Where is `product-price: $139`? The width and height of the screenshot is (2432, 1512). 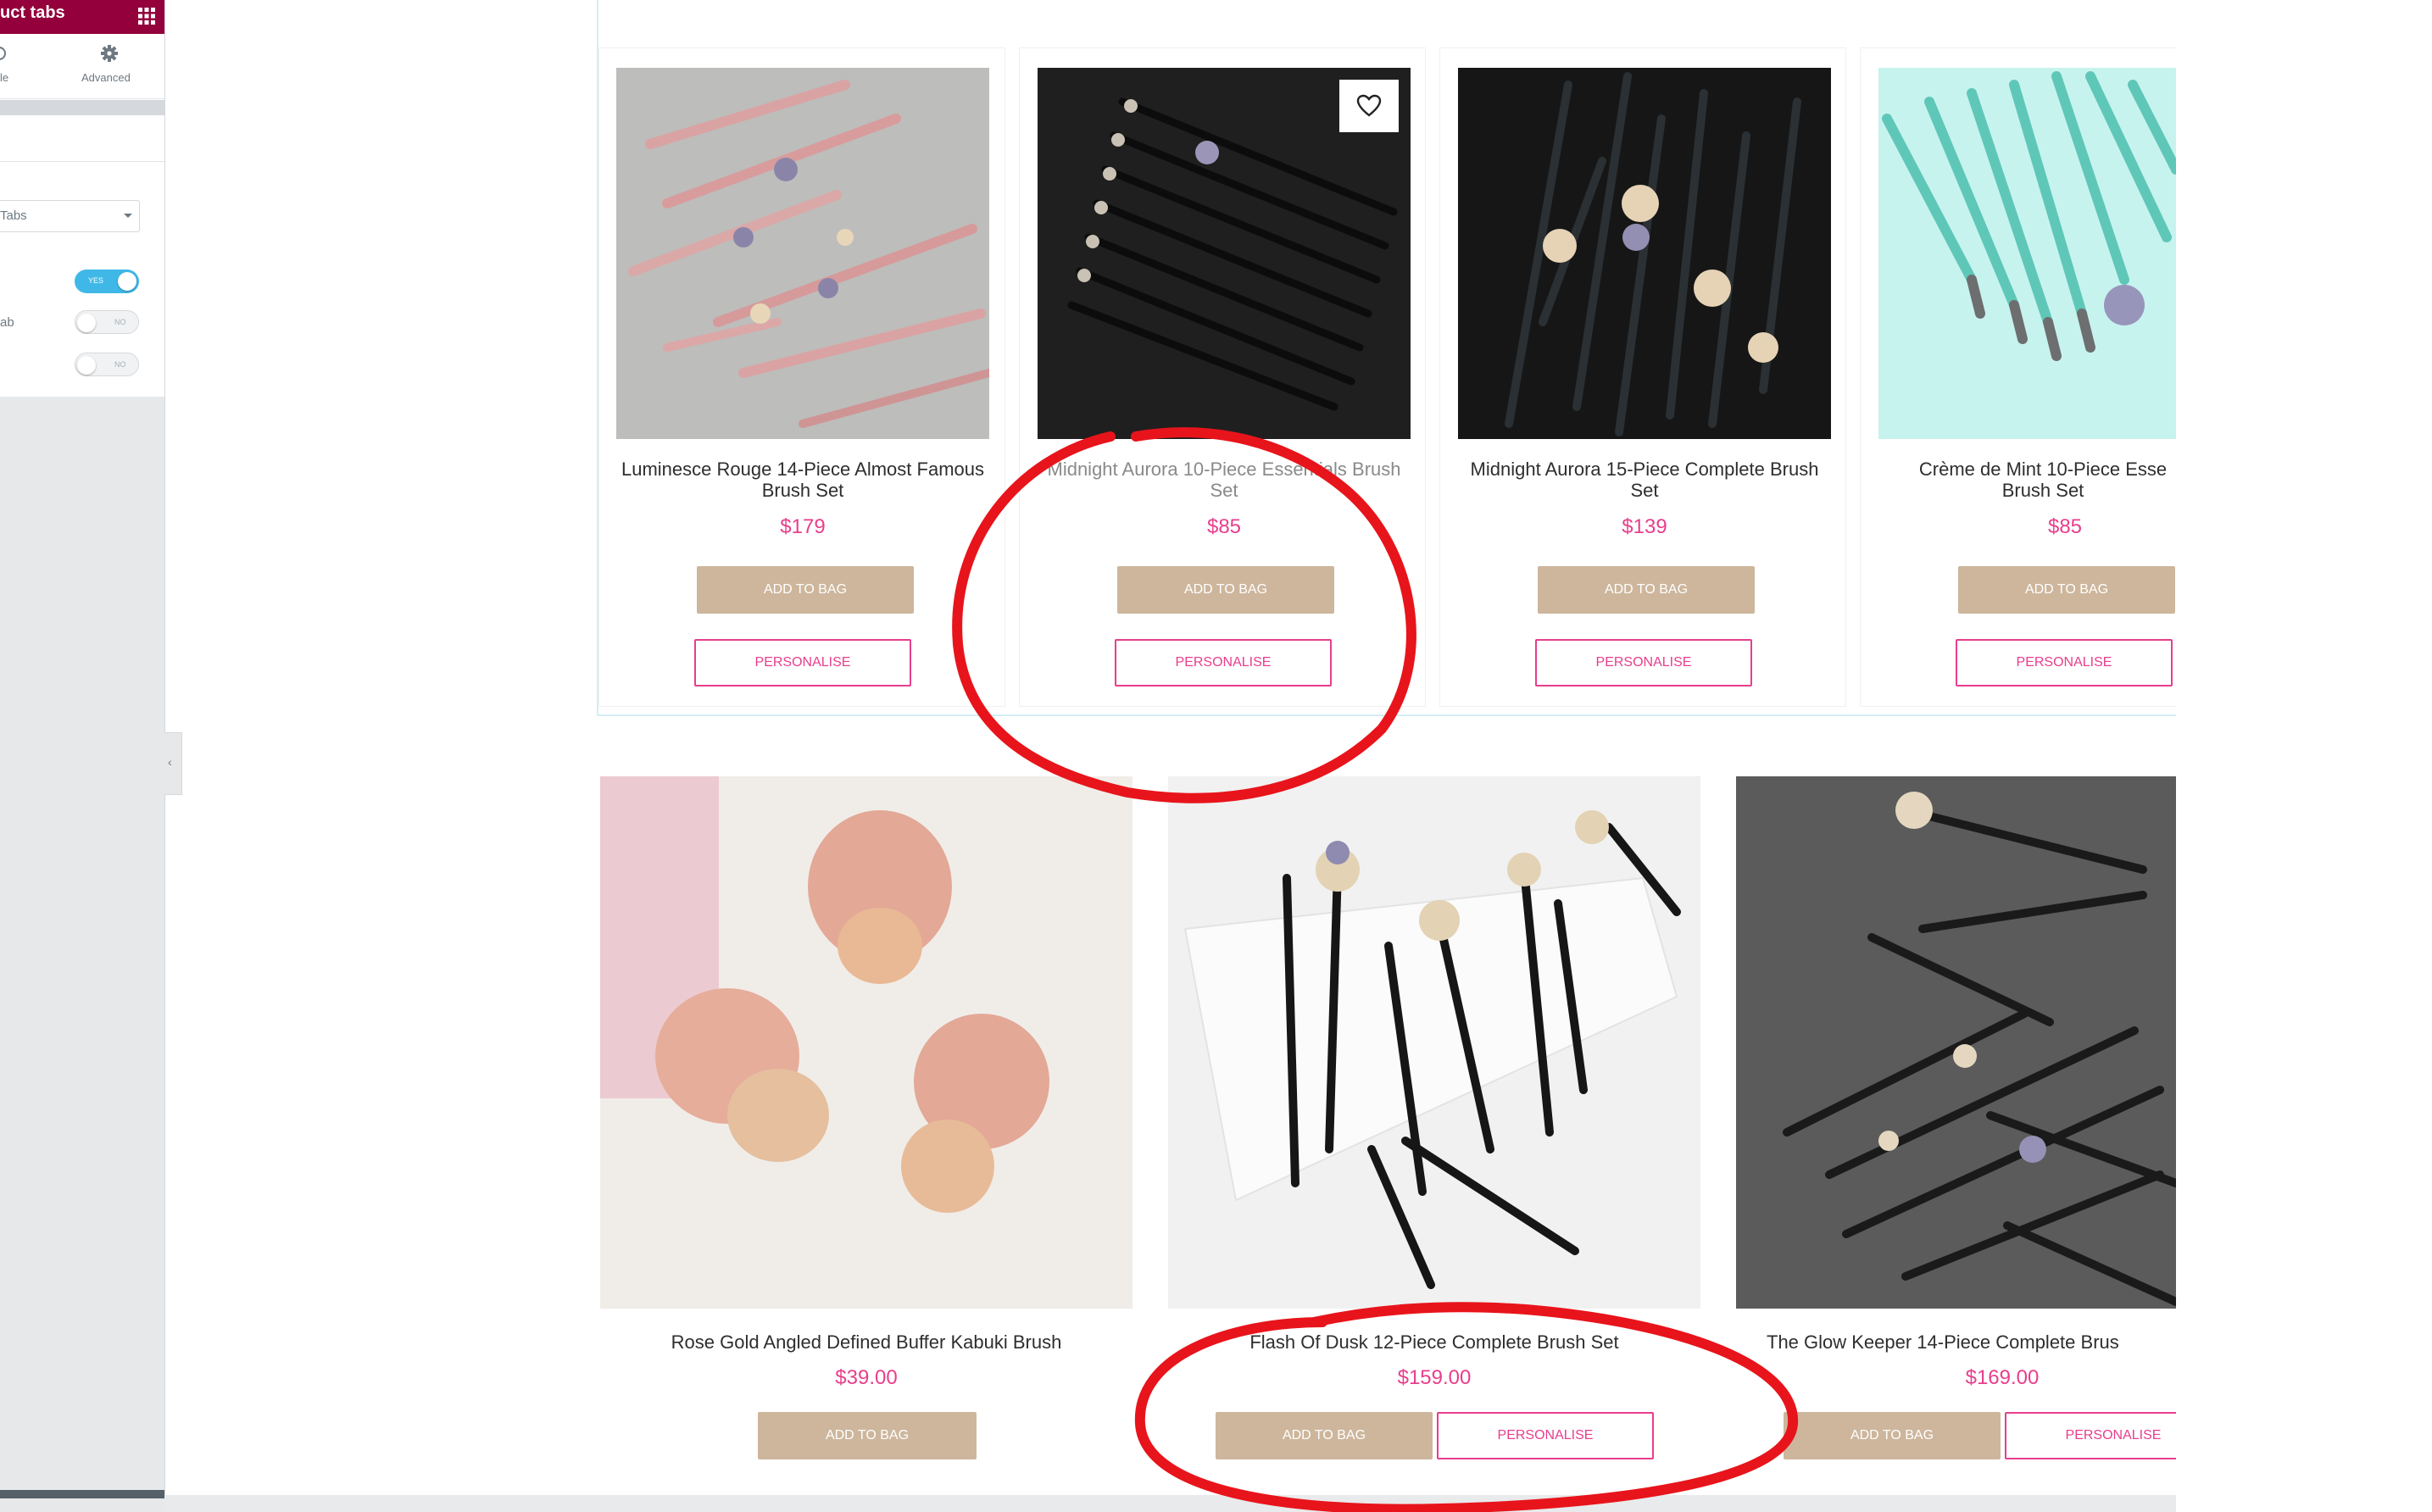
product-price: $139 is located at coordinates (1644, 527).